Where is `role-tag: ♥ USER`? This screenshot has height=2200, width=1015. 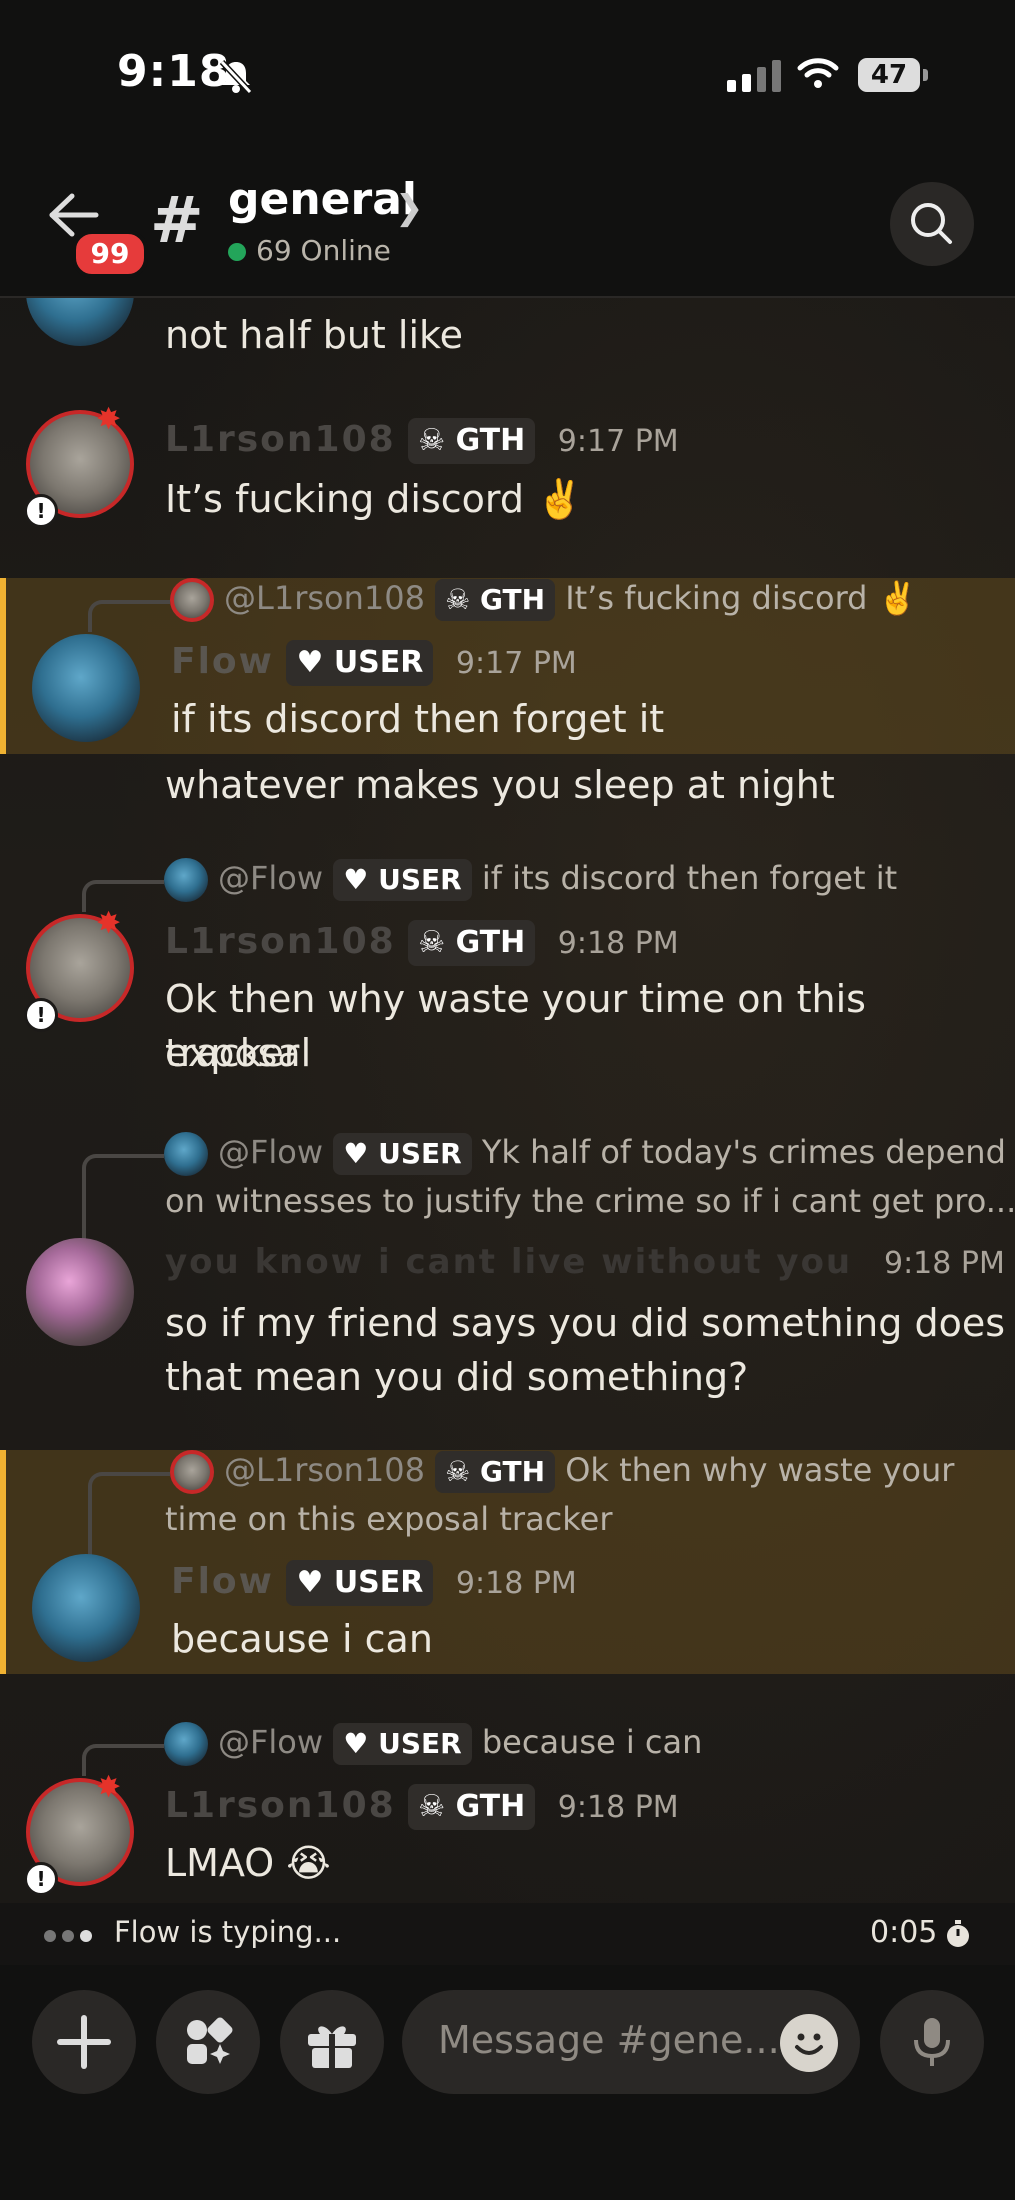
role-tag: ♥ USER is located at coordinates (360, 663).